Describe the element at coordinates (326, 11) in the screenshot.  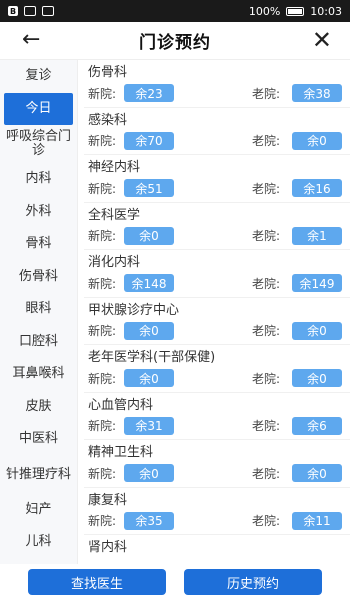
I see `clock: 10:03` at that location.